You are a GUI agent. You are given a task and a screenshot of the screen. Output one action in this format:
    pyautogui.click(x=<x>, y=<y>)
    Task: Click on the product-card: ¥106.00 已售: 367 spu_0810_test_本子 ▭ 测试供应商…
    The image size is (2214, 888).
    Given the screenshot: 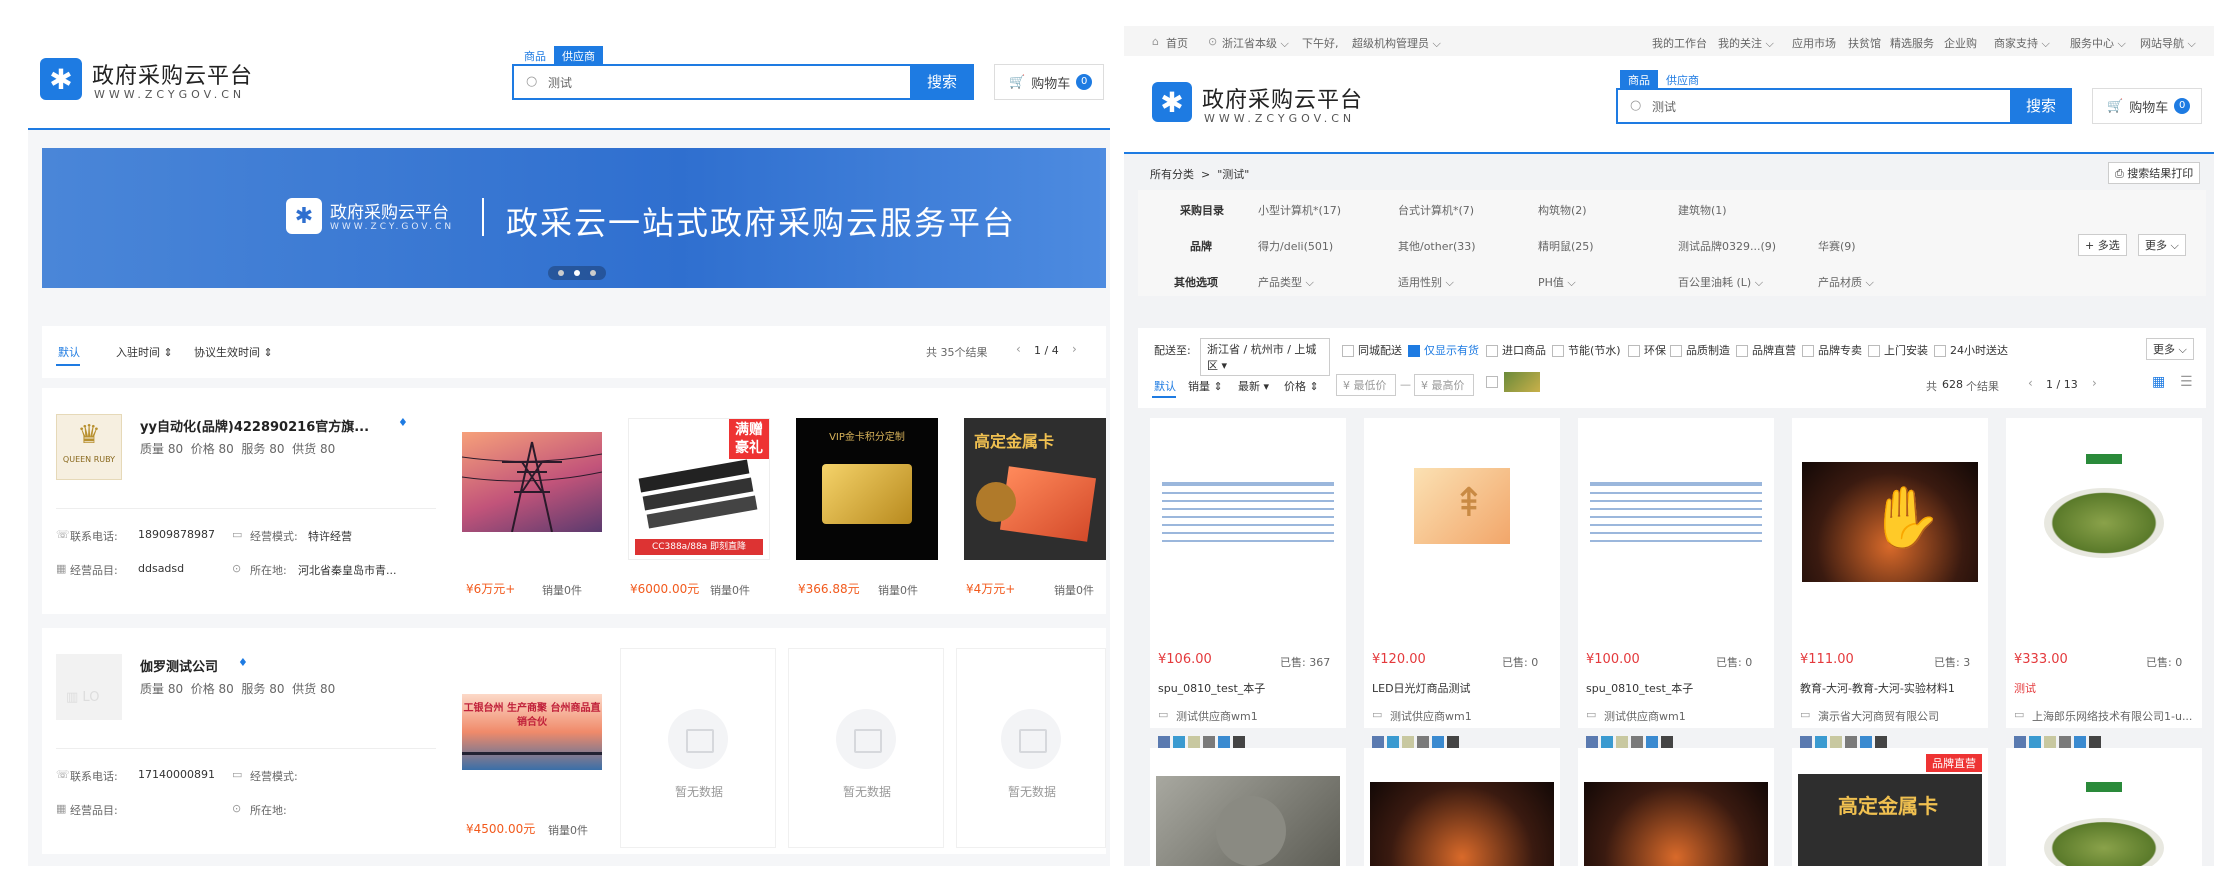 What is the action you would take?
    pyautogui.click(x=1248, y=573)
    